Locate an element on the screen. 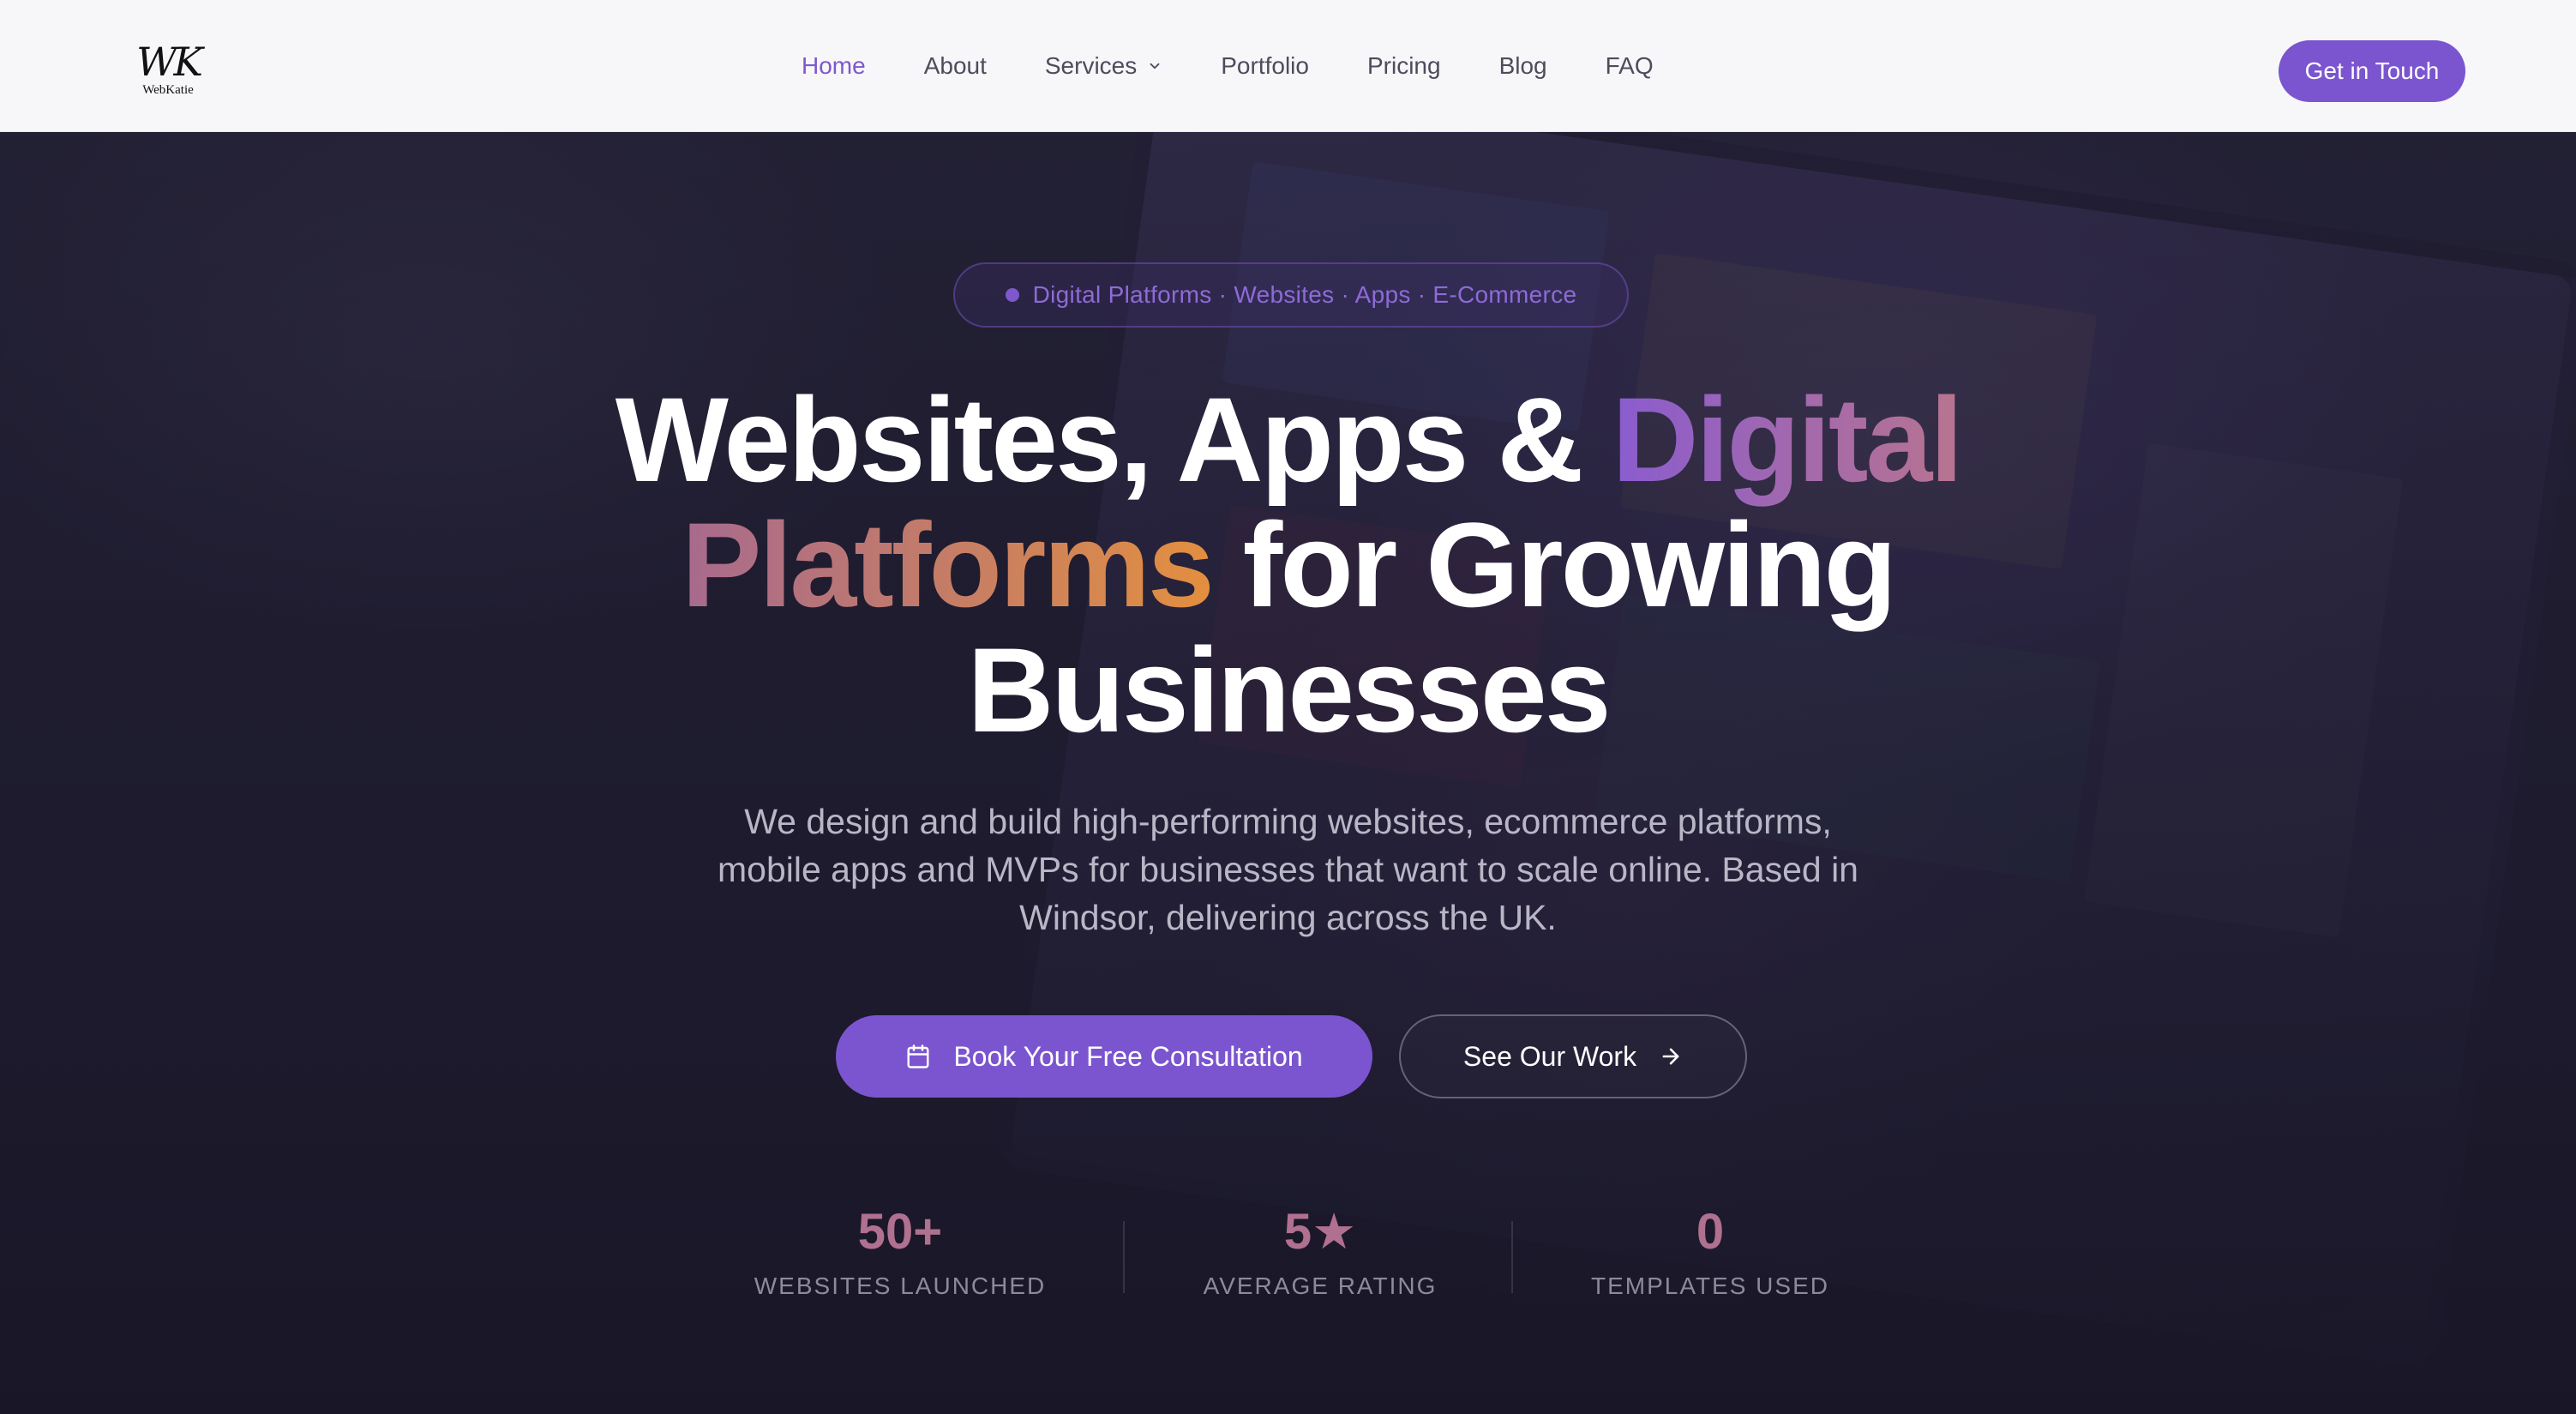 The width and height of the screenshot is (2576, 1414). nav-item-home: Home is located at coordinates (834, 66).